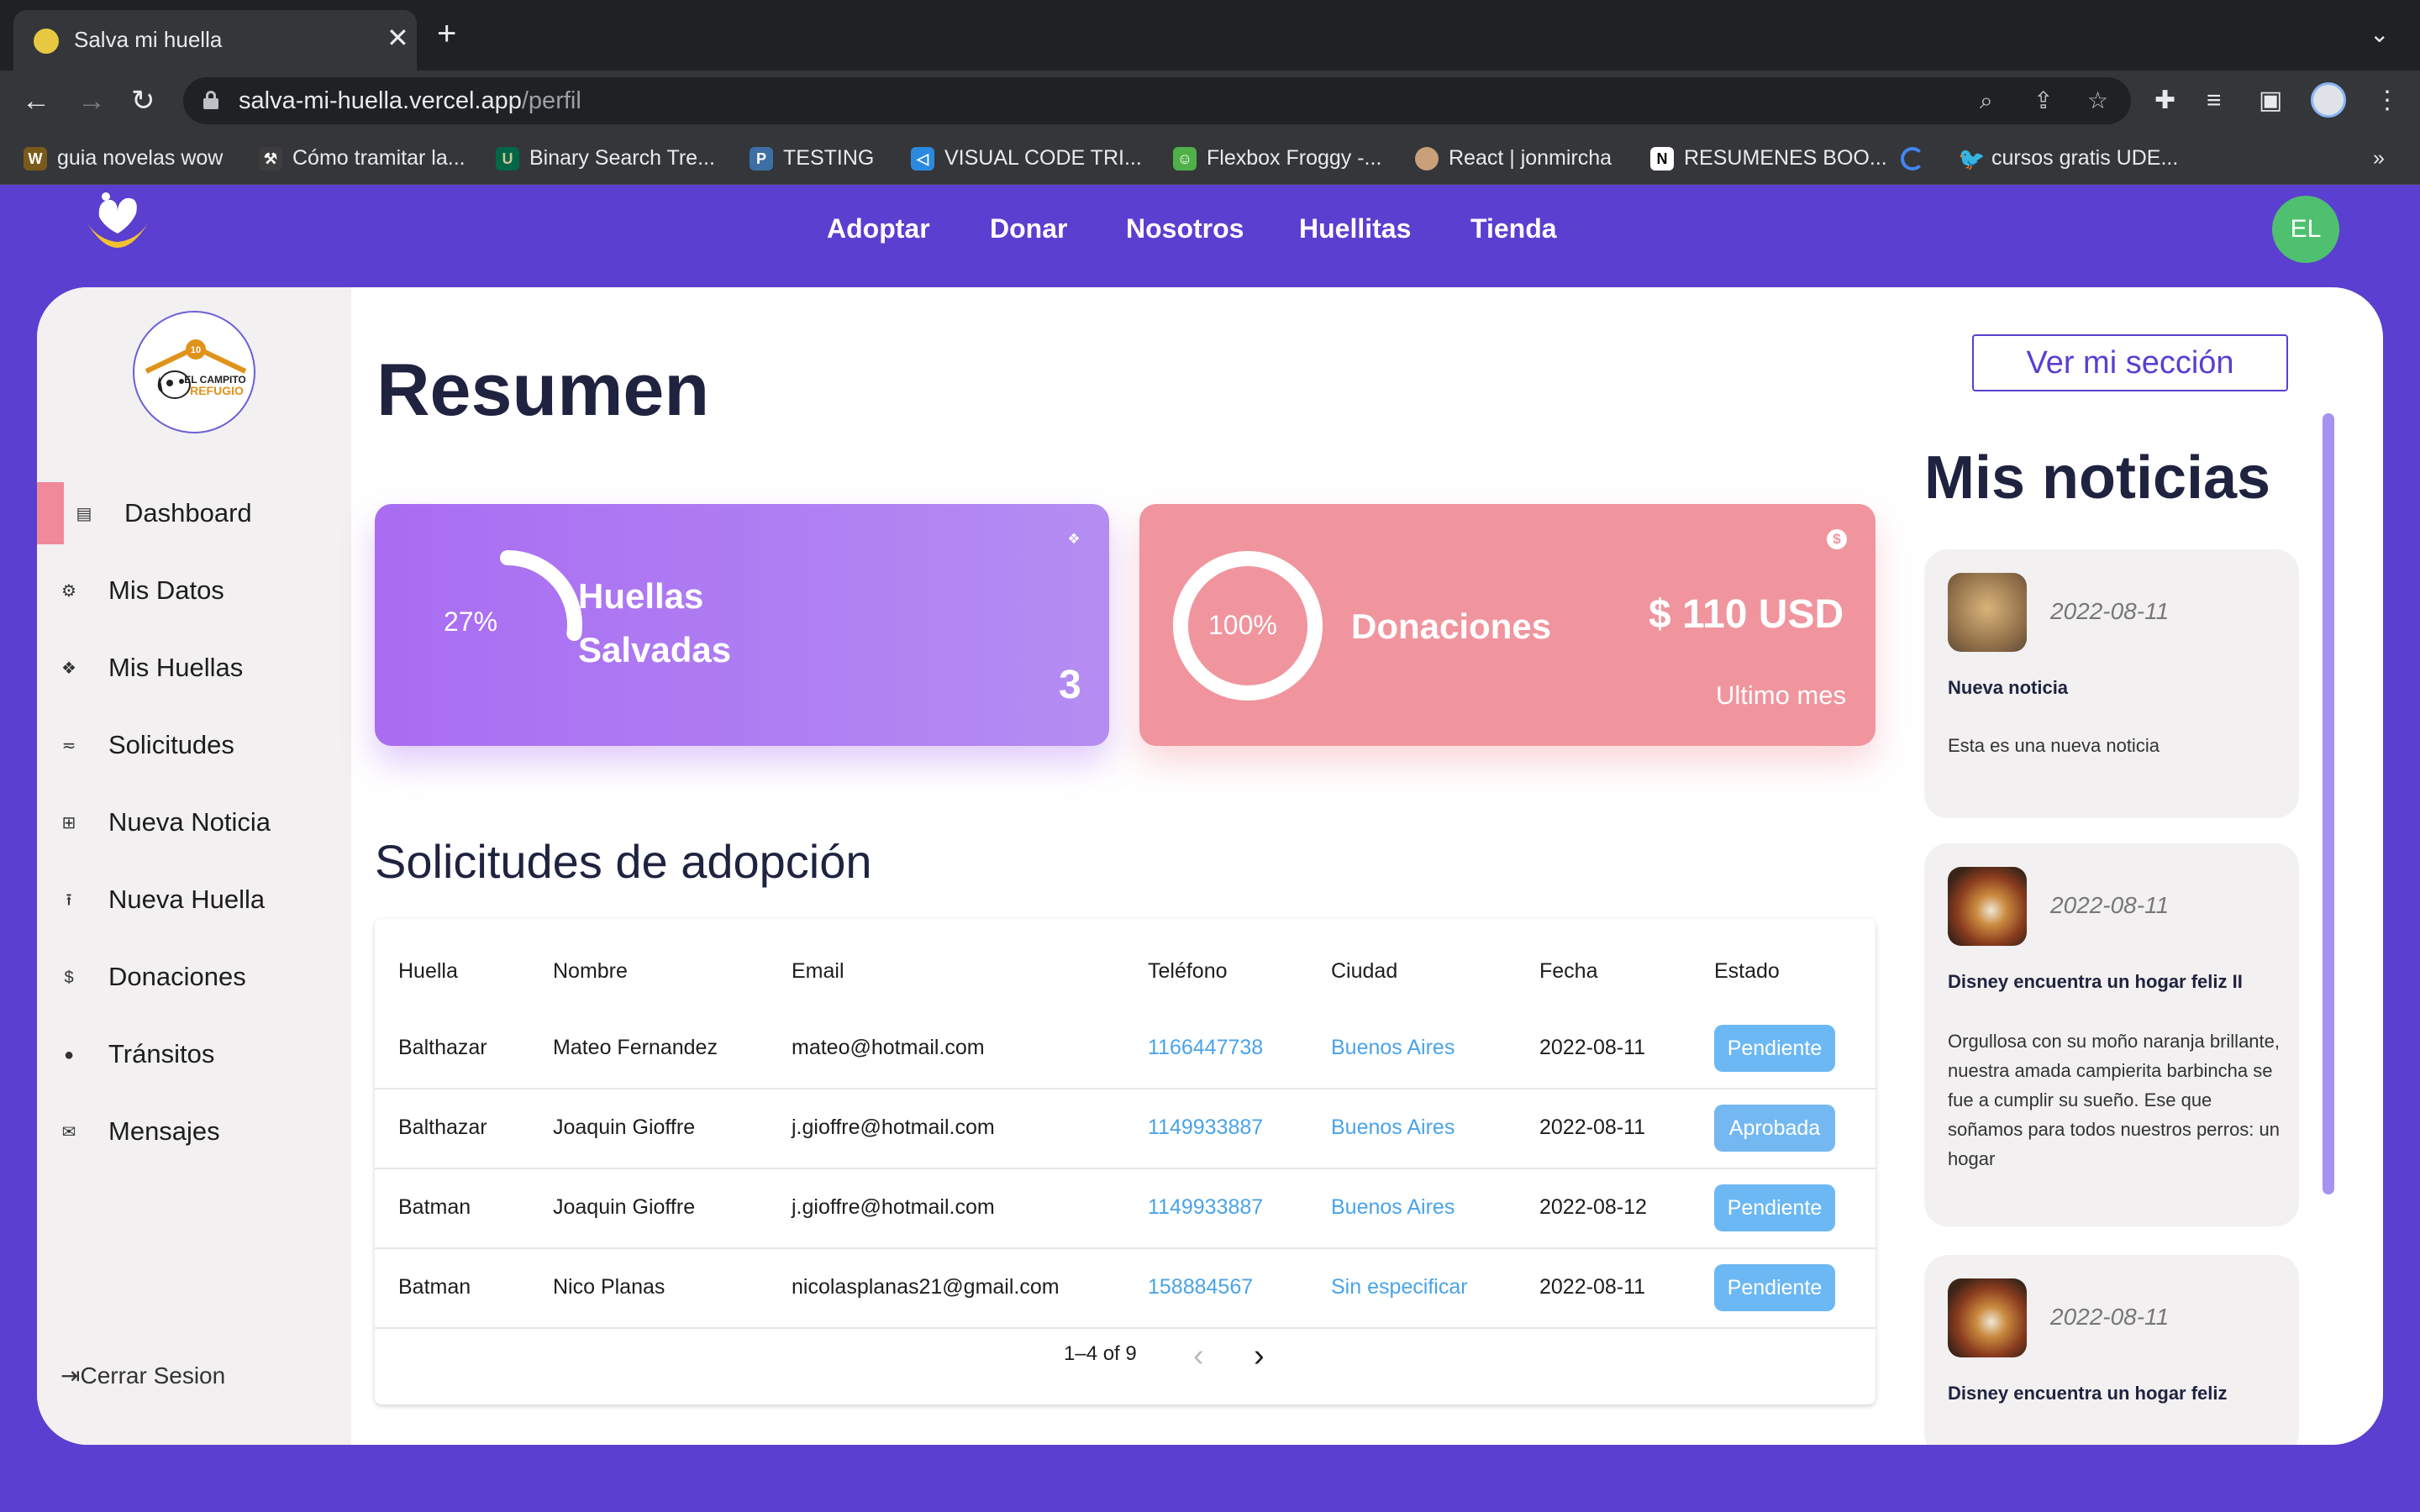 The image size is (2420, 1512). I want to click on url-text: salva-mi-huella.vercel.app/perfil, so click(410, 101).